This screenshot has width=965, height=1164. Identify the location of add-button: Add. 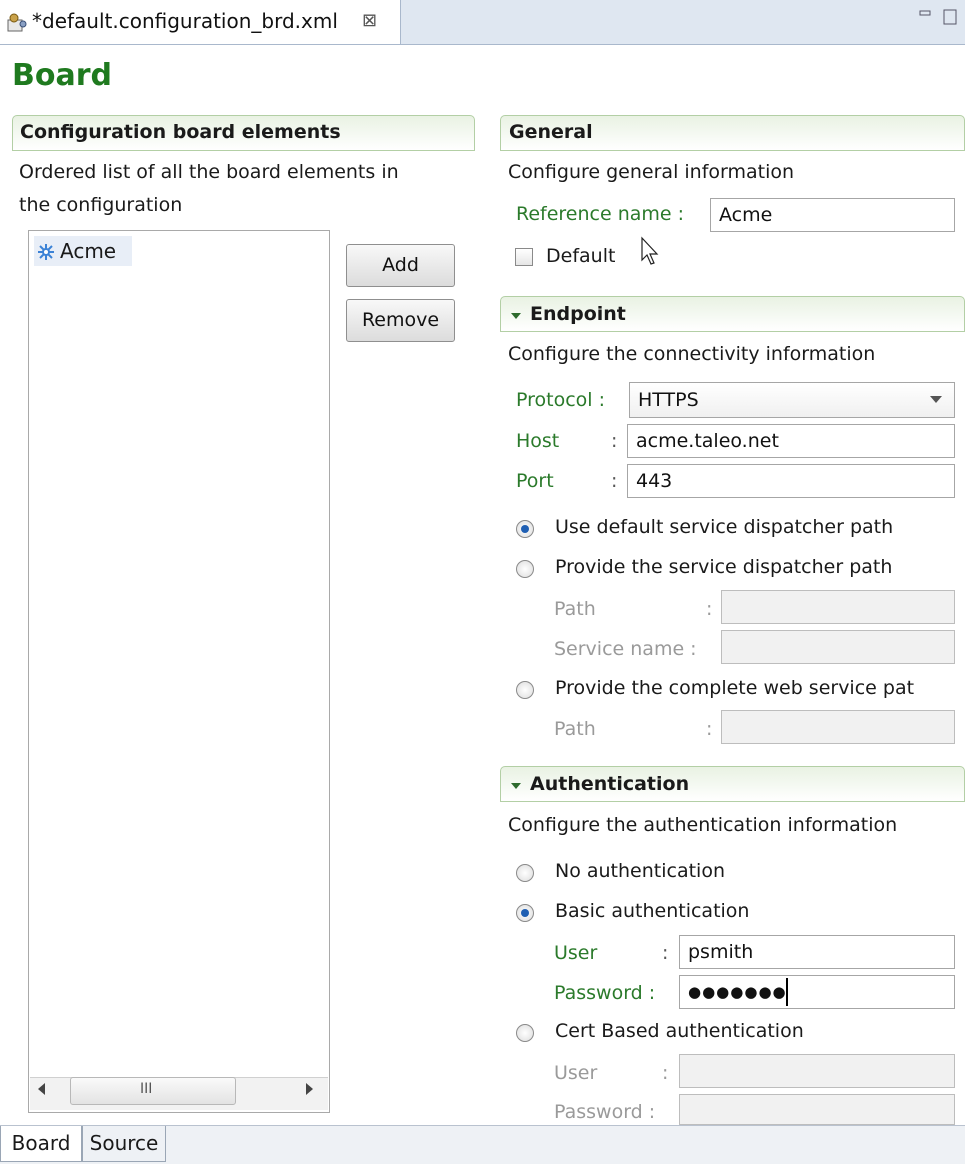
(400, 265).